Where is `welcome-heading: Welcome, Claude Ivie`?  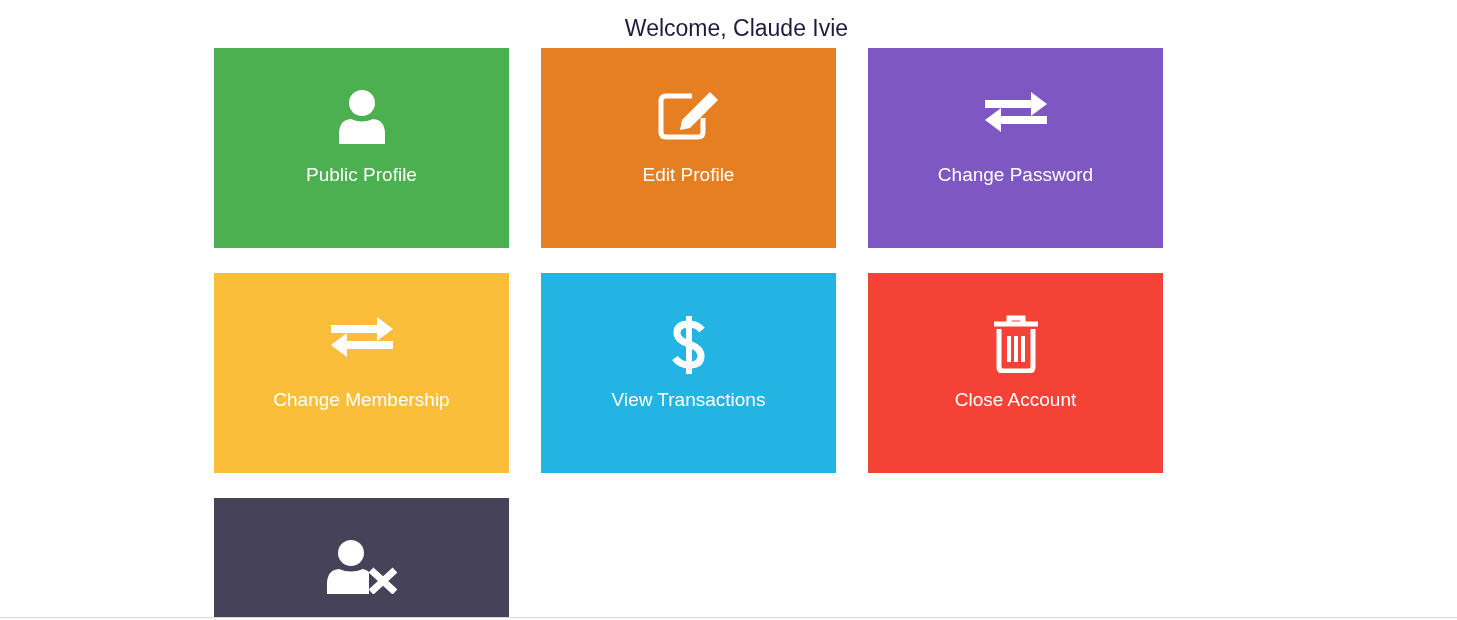
welcome-heading: Welcome, Claude Ivie is located at coordinates (736, 28).